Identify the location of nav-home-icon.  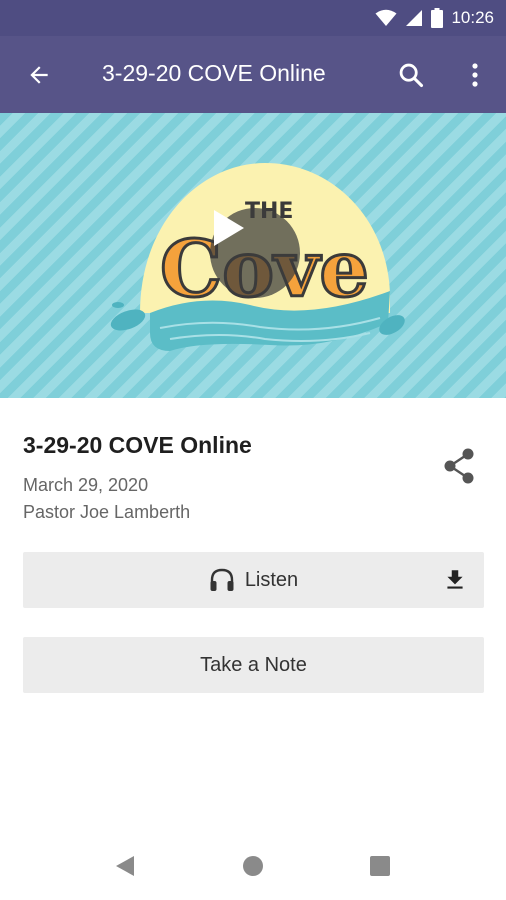
(253, 866).